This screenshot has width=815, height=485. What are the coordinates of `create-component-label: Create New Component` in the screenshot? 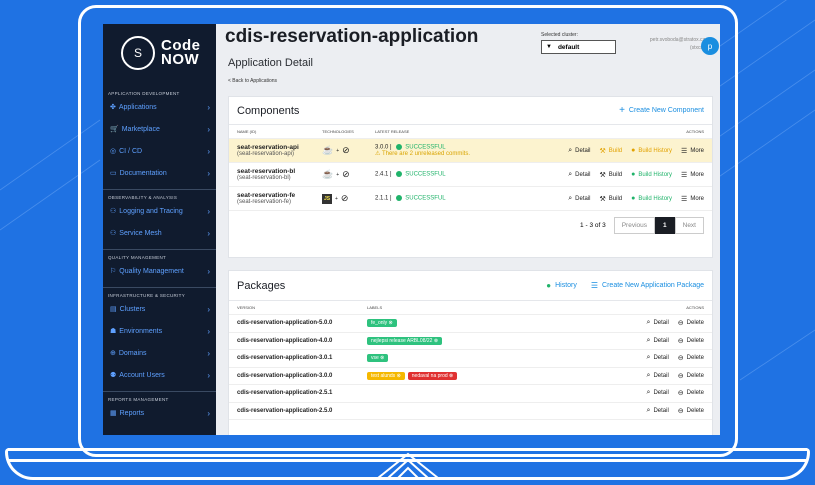 It's located at (666, 110).